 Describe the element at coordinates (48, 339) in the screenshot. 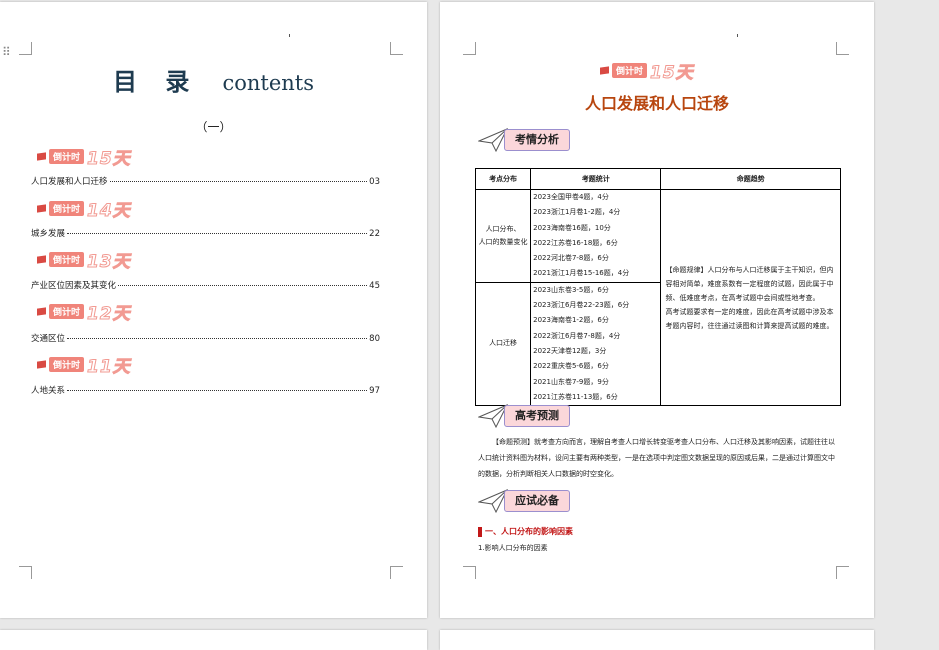

I see `toc-entry-title: 交通区位` at that location.